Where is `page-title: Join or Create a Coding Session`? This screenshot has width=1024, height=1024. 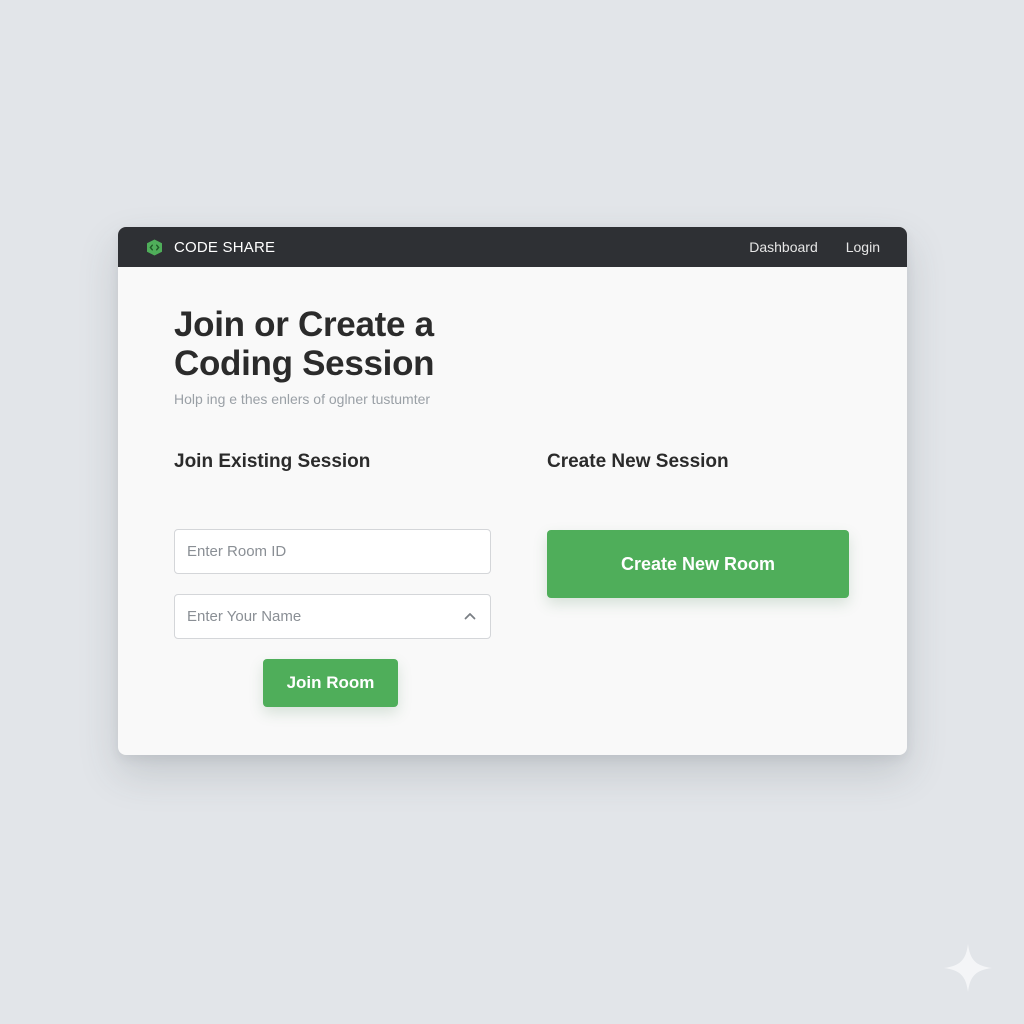 page-title: Join or Create a Coding Session is located at coordinates (304, 344).